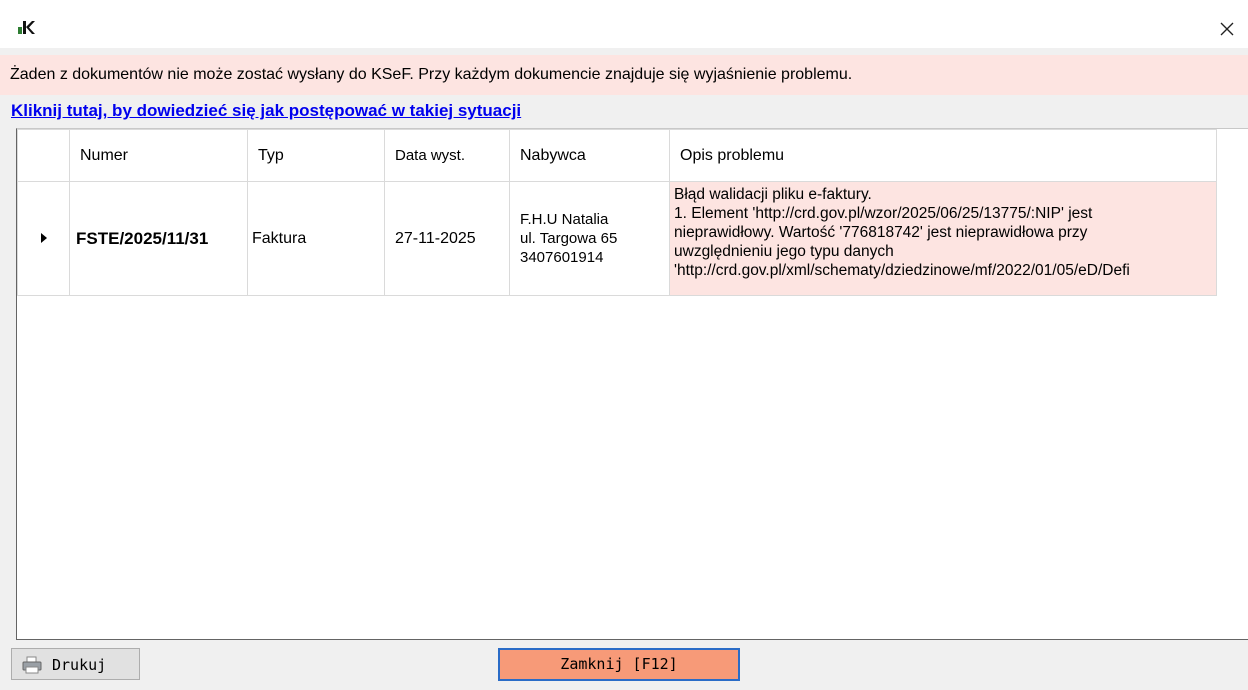 Image resolution: width=1248 pixels, height=690 pixels. I want to click on print-button-label: Drukuj, so click(79, 665).